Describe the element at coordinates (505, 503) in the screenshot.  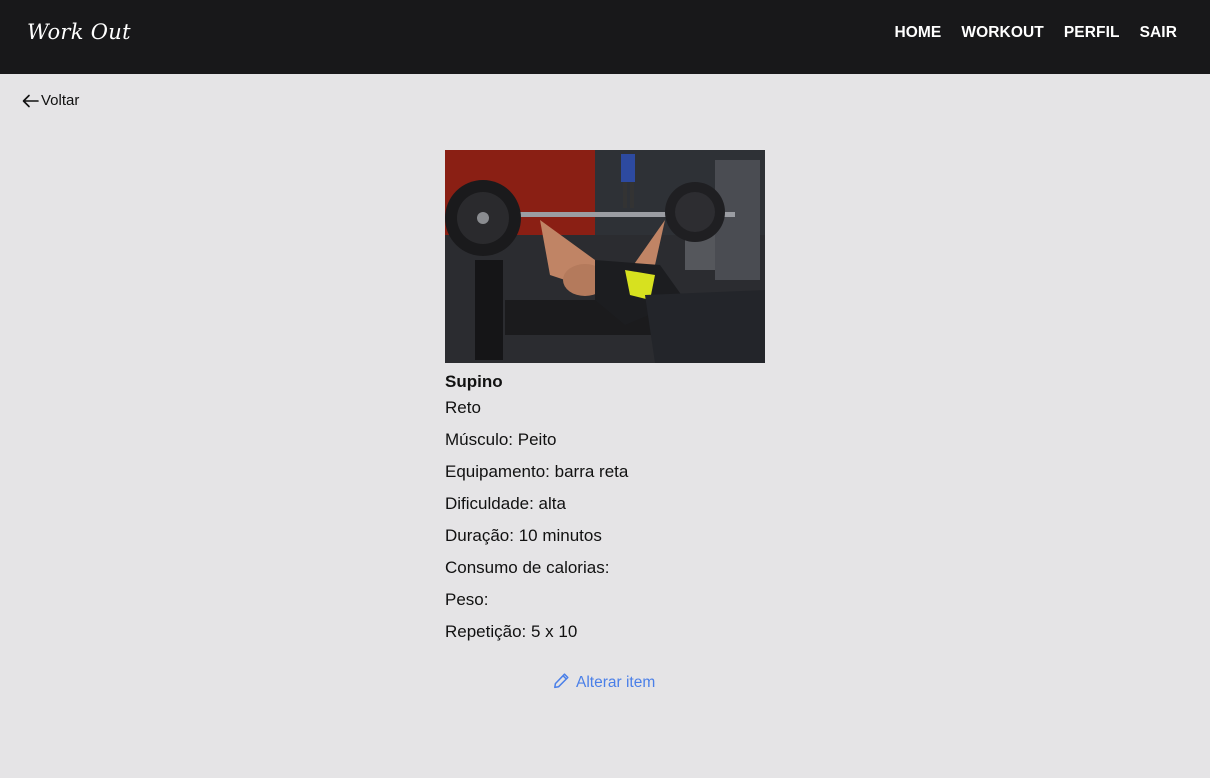
I see `detail-difficulty: Dificuldade: alta` at that location.